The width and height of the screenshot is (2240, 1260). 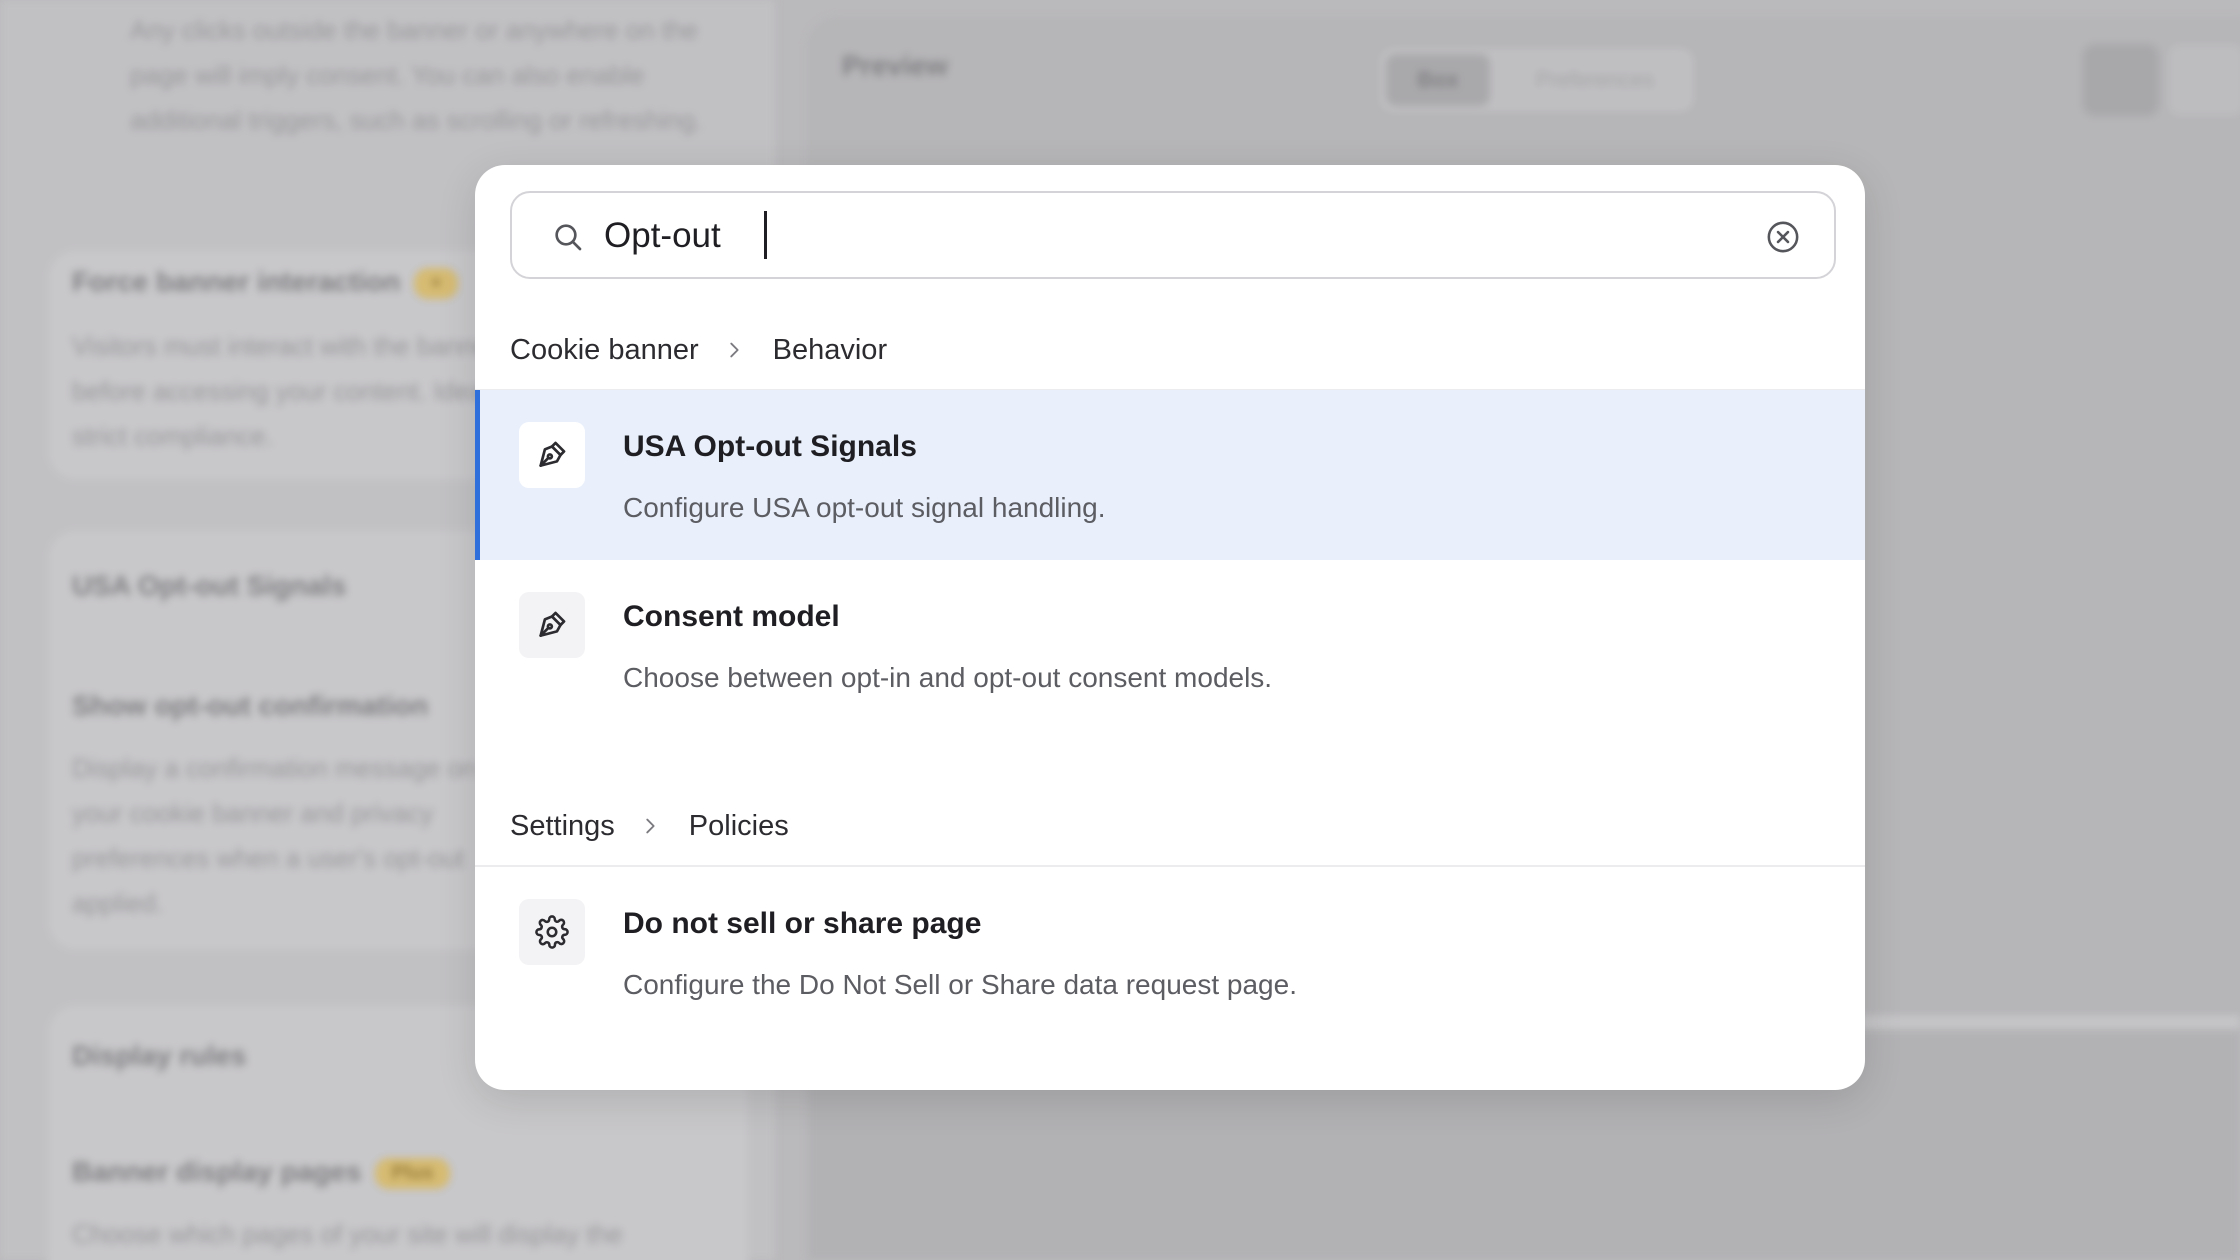 What do you see at coordinates (477, 475) in the screenshot?
I see `active-indicator` at bounding box center [477, 475].